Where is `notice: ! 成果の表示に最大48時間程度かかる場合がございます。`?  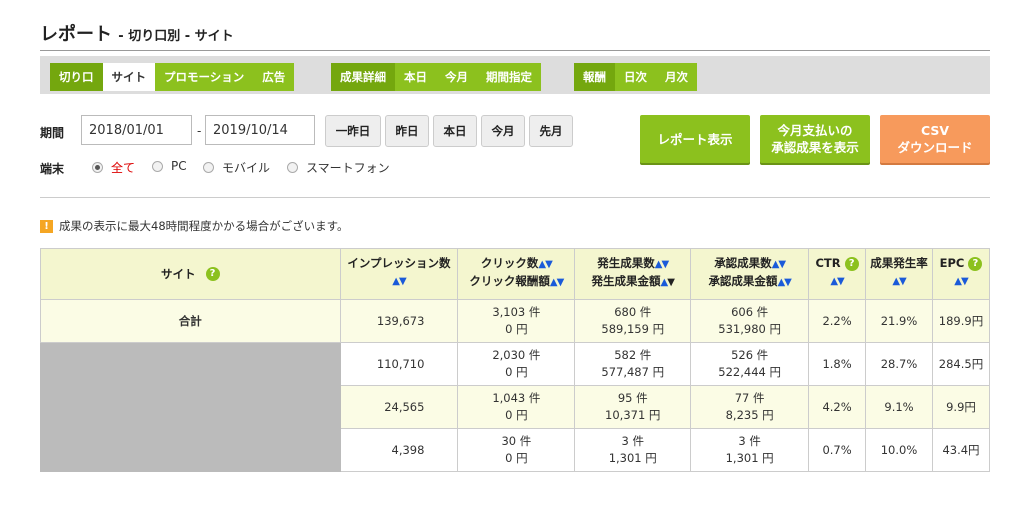
notice: ! 成果の表示に最大48時間程度かかる場合がございます。 is located at coordinates (194, 226).